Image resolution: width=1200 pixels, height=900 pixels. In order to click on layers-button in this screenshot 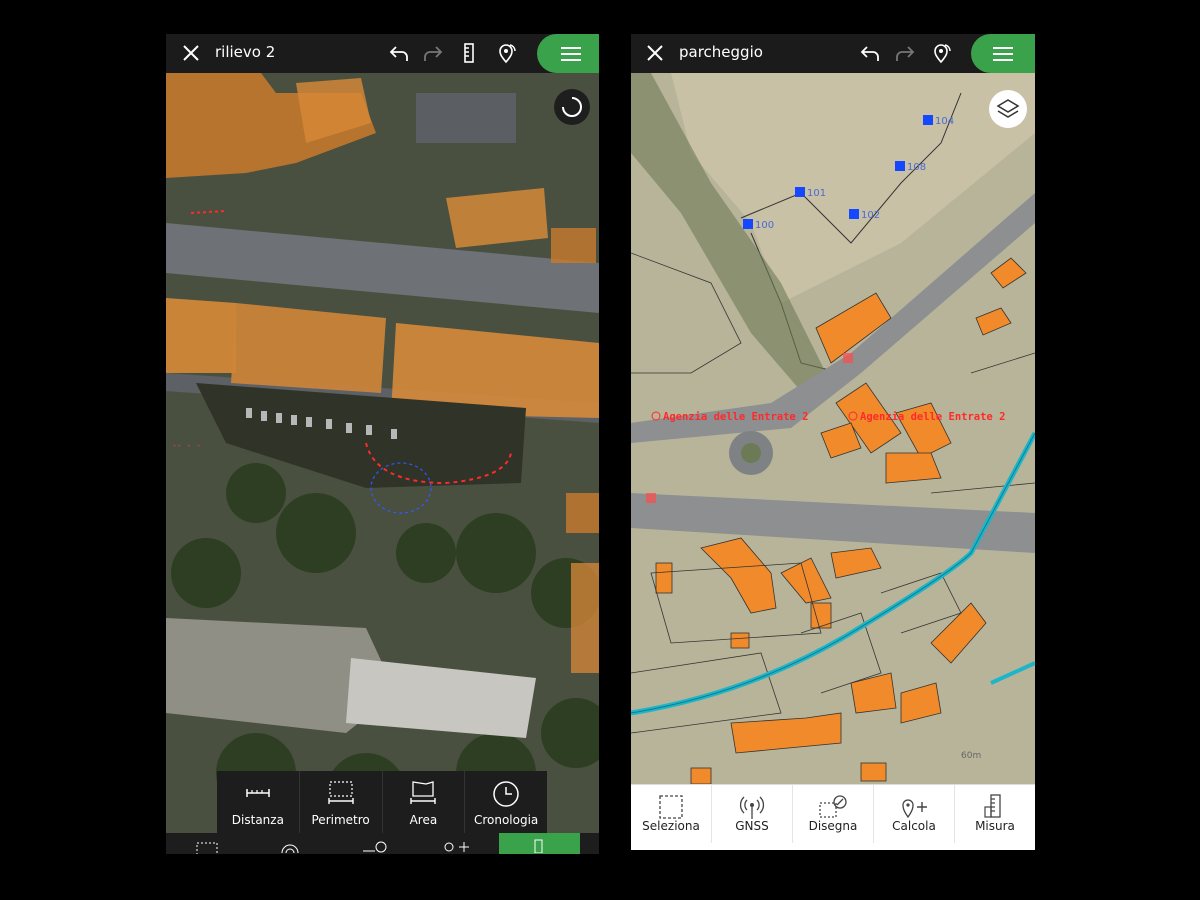, I will do `click(1008, 109)`.